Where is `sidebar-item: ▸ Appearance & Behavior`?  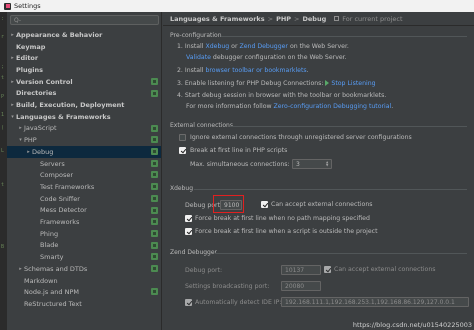 sidebar-item: ▸ Appearance & Behavior is located at coordinates (84, 35).